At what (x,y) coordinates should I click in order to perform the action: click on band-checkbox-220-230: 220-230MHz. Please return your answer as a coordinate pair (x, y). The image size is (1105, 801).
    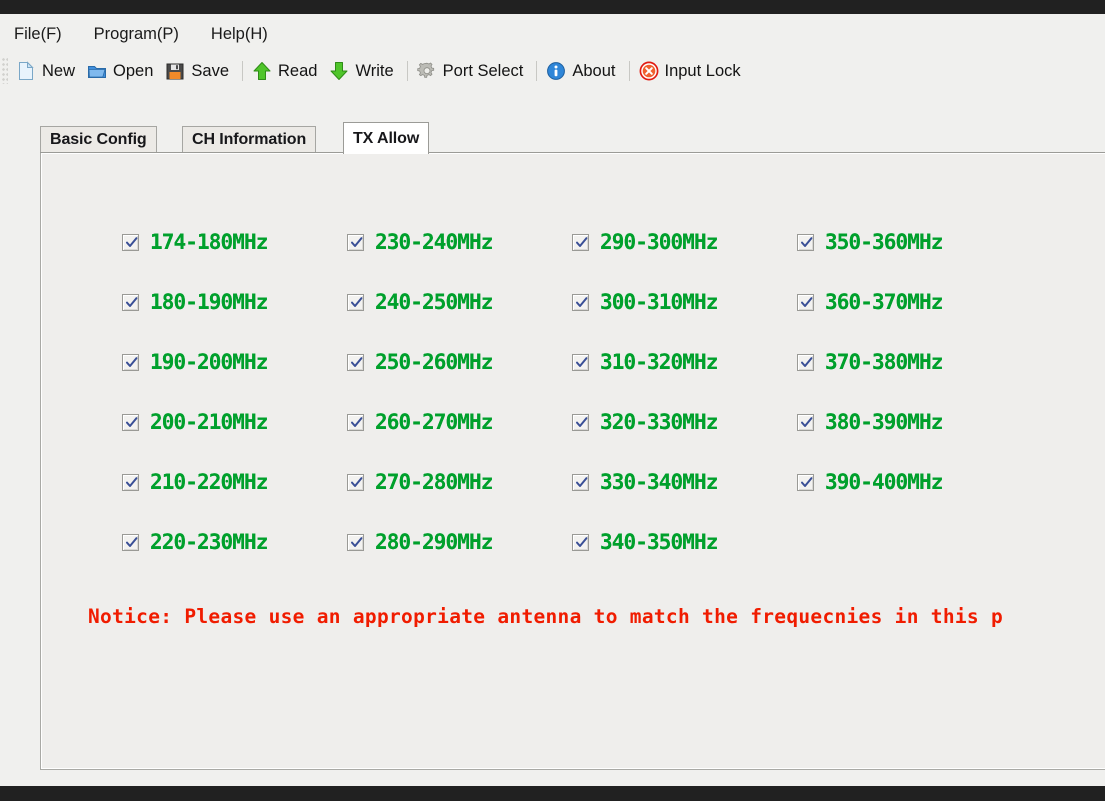
    Looking at the image, I should click on (195, 542).